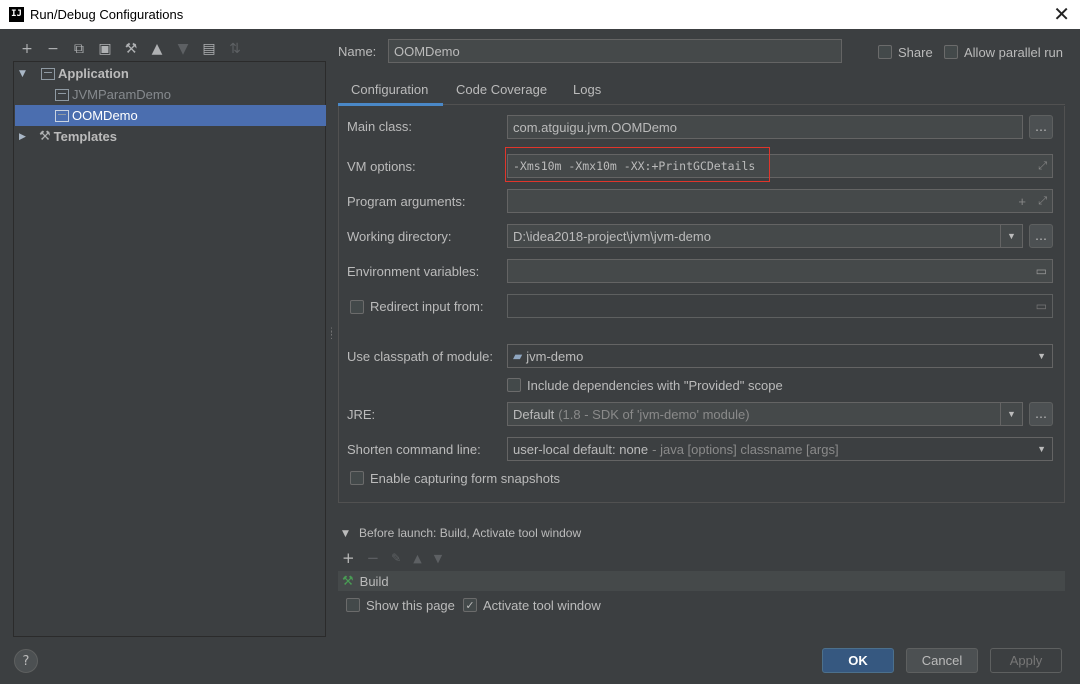 This screenshot has width=1080, height=684. Describe the element at coordinates (374, 581) in the screenshot. I see `before-launch-task-label: Build` at that location.